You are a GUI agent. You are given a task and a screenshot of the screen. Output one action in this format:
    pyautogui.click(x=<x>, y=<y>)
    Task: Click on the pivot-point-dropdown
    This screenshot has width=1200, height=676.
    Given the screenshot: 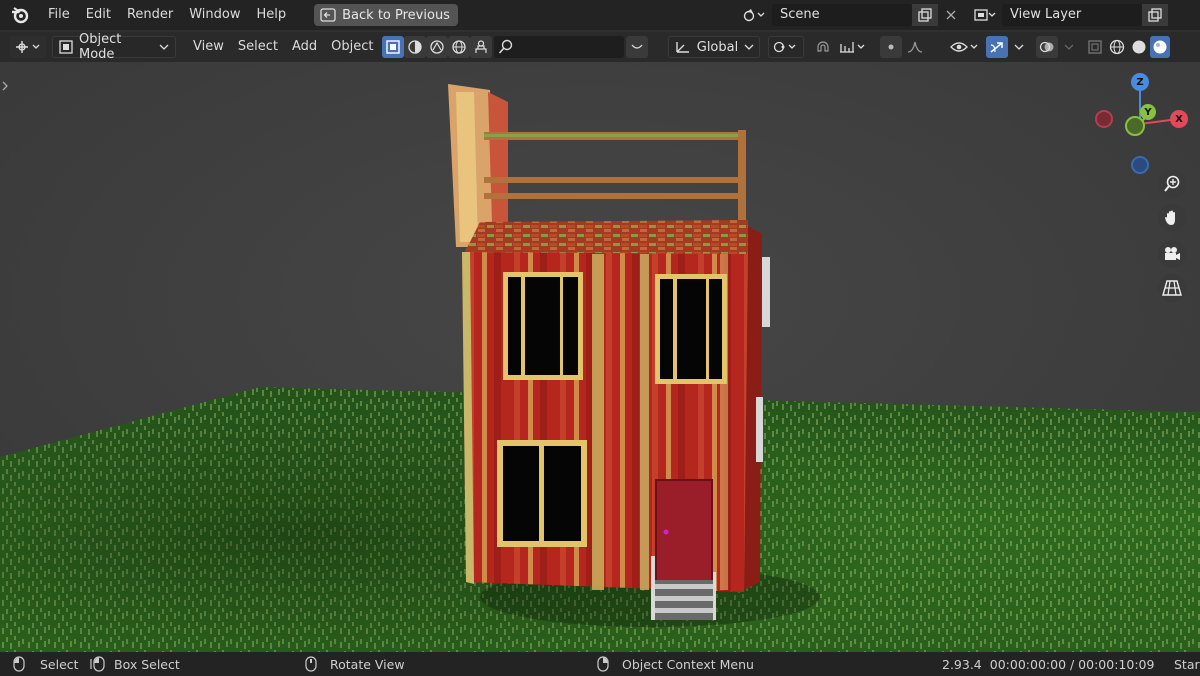 What is the action you would take?
    pyautogui.click(x=786, y=47)
    